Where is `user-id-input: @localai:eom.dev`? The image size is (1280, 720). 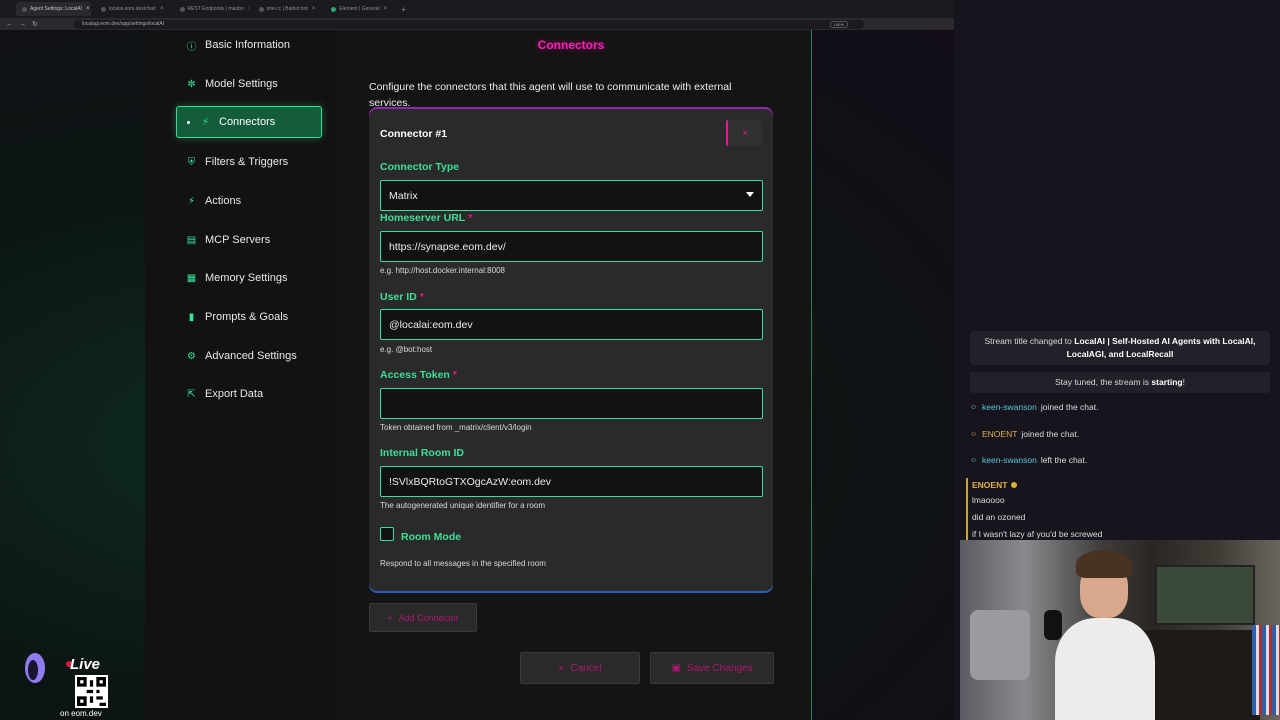 user-id-input: @localai:eom.dev is located at coordinates (571, 324).